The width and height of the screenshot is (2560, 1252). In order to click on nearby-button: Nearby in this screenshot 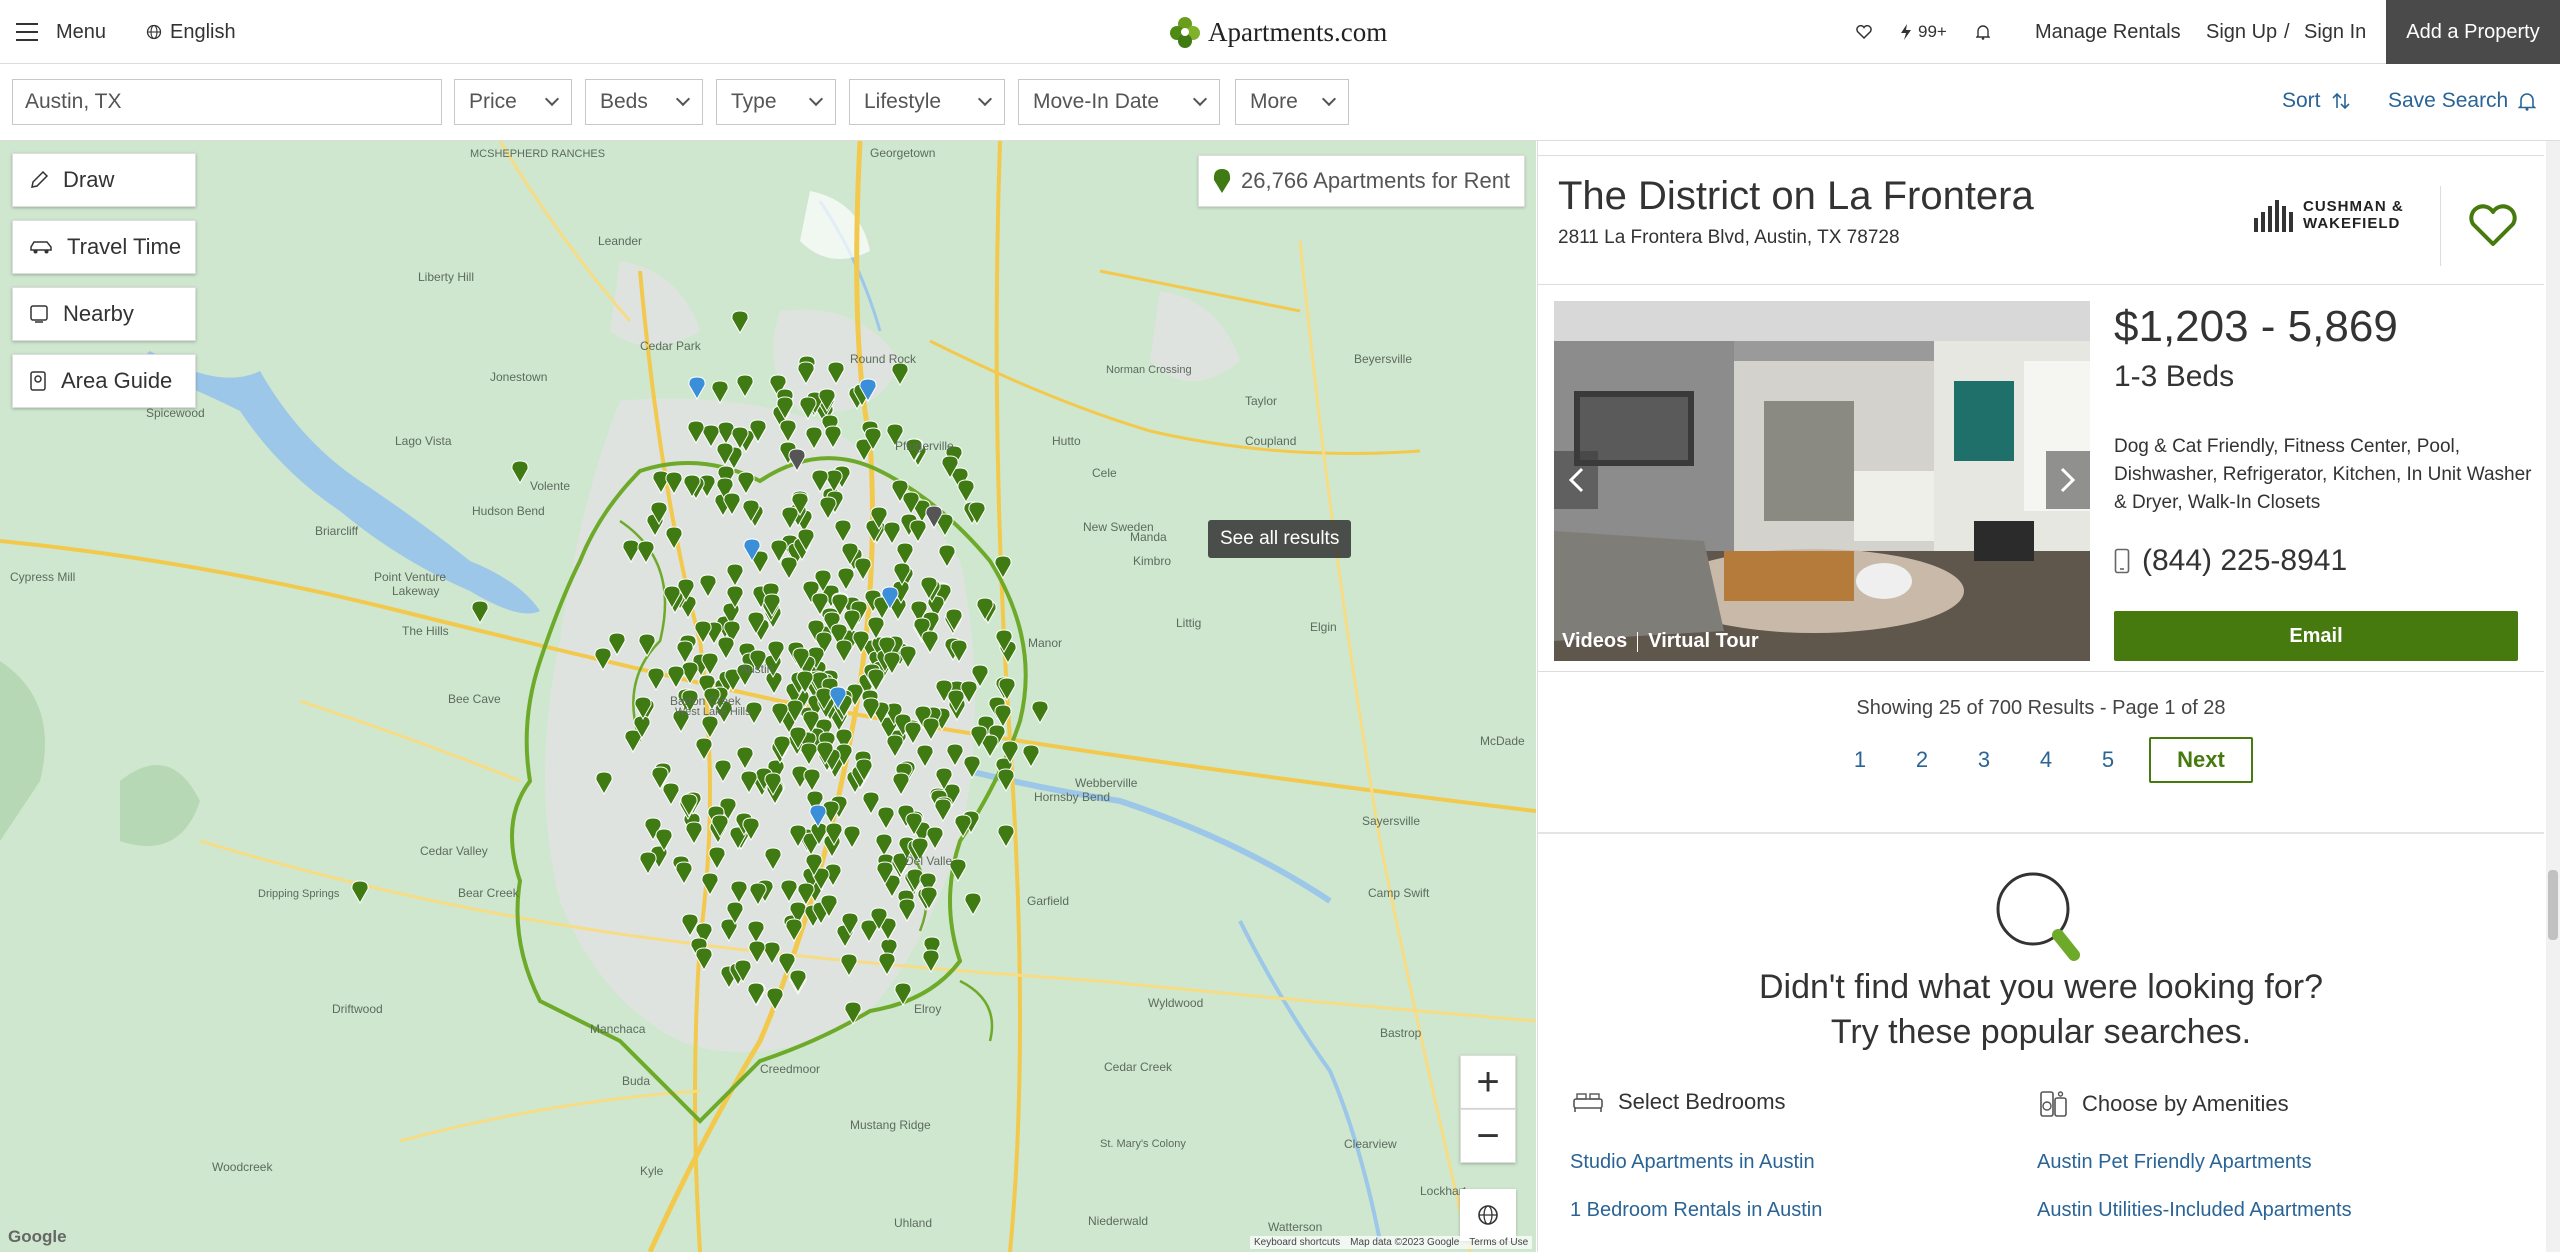, I will do `click(104, 314)`.